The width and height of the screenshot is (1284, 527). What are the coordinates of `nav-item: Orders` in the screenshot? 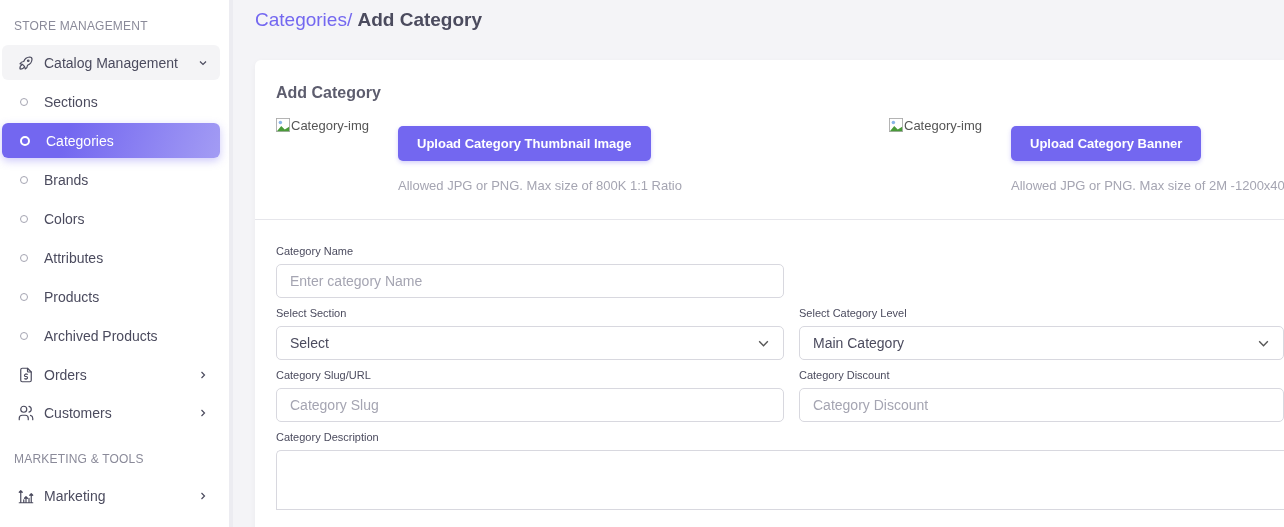 It's located at (111, 374).